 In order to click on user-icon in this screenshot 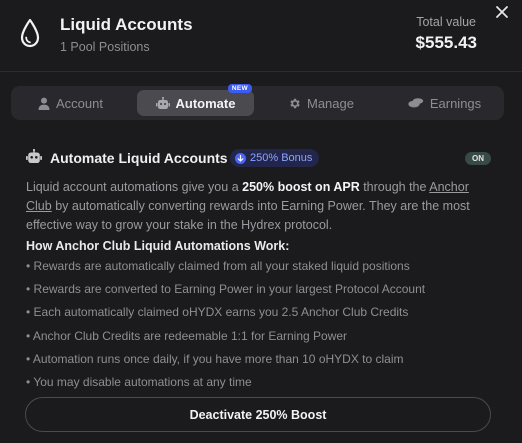, I will do `click(44, 103)`.